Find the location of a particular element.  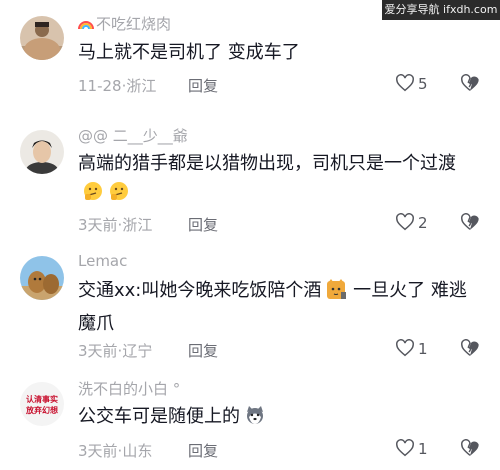

comment-username: 洗不白的小白 ° is located at coordinates (129, 388).